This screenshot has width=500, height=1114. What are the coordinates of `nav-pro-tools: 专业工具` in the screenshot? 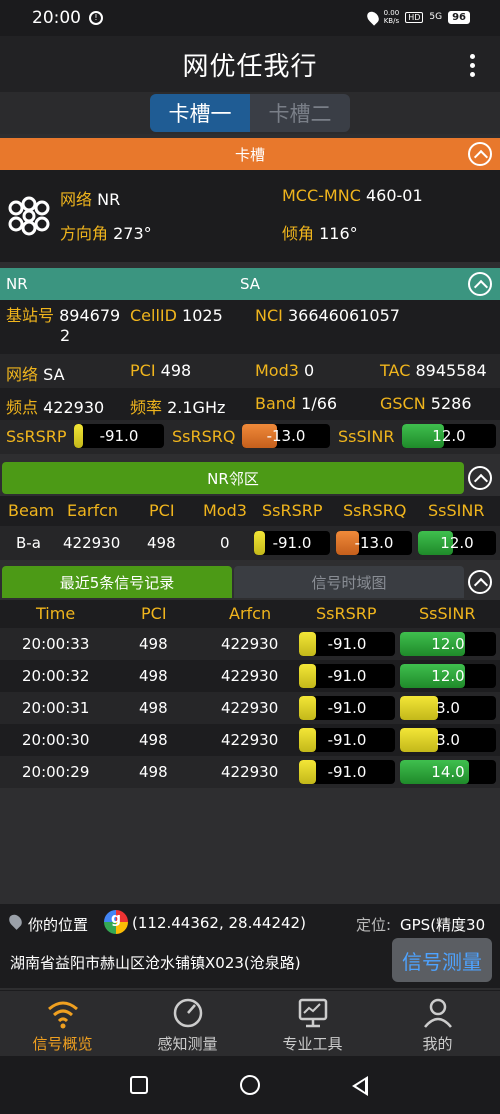 It's located at (312, 1023).